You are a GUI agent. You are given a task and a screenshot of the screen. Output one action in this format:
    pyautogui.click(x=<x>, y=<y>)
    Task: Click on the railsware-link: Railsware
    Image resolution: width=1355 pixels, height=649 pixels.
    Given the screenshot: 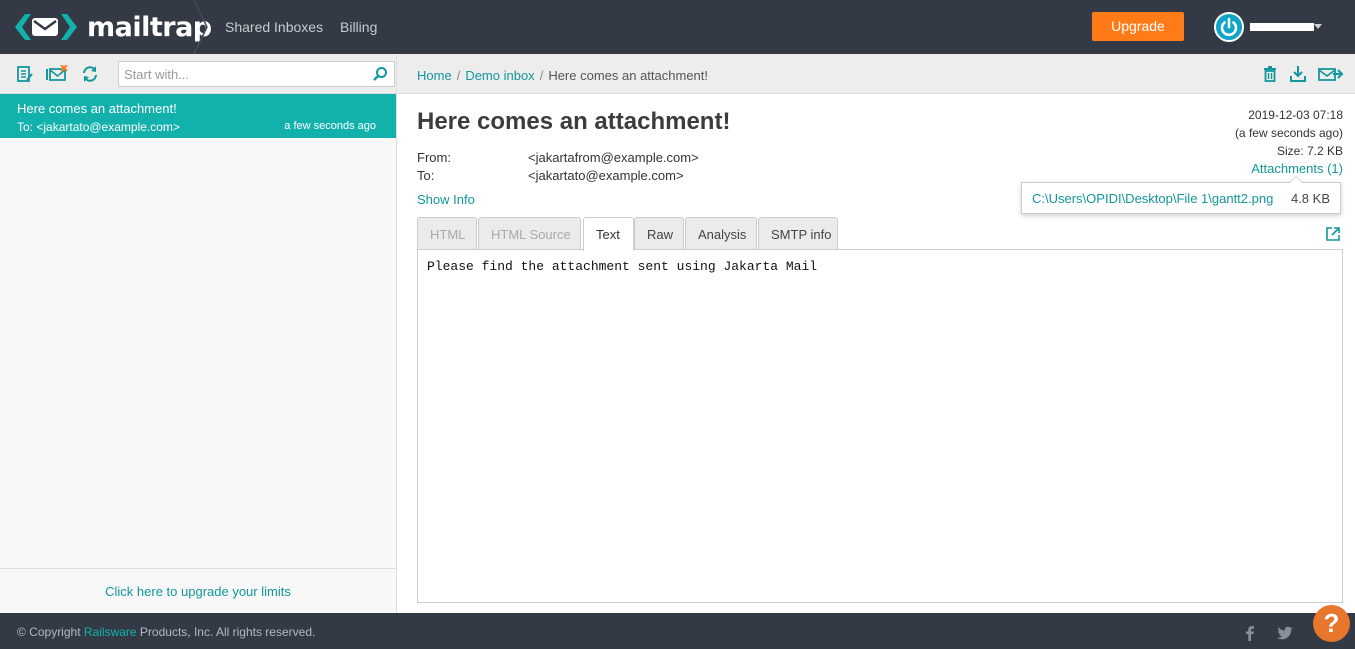 What is the action you would take?
    pyautogui.click(x=110, y=632)
    